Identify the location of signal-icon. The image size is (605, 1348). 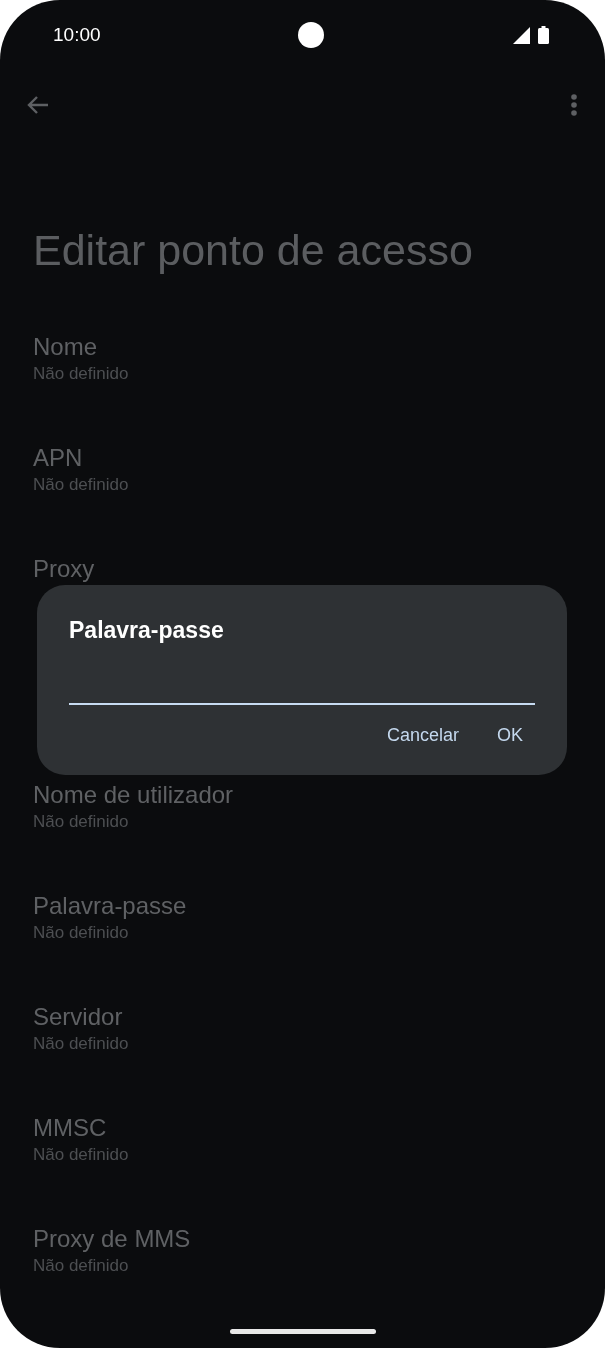
(521, 35).